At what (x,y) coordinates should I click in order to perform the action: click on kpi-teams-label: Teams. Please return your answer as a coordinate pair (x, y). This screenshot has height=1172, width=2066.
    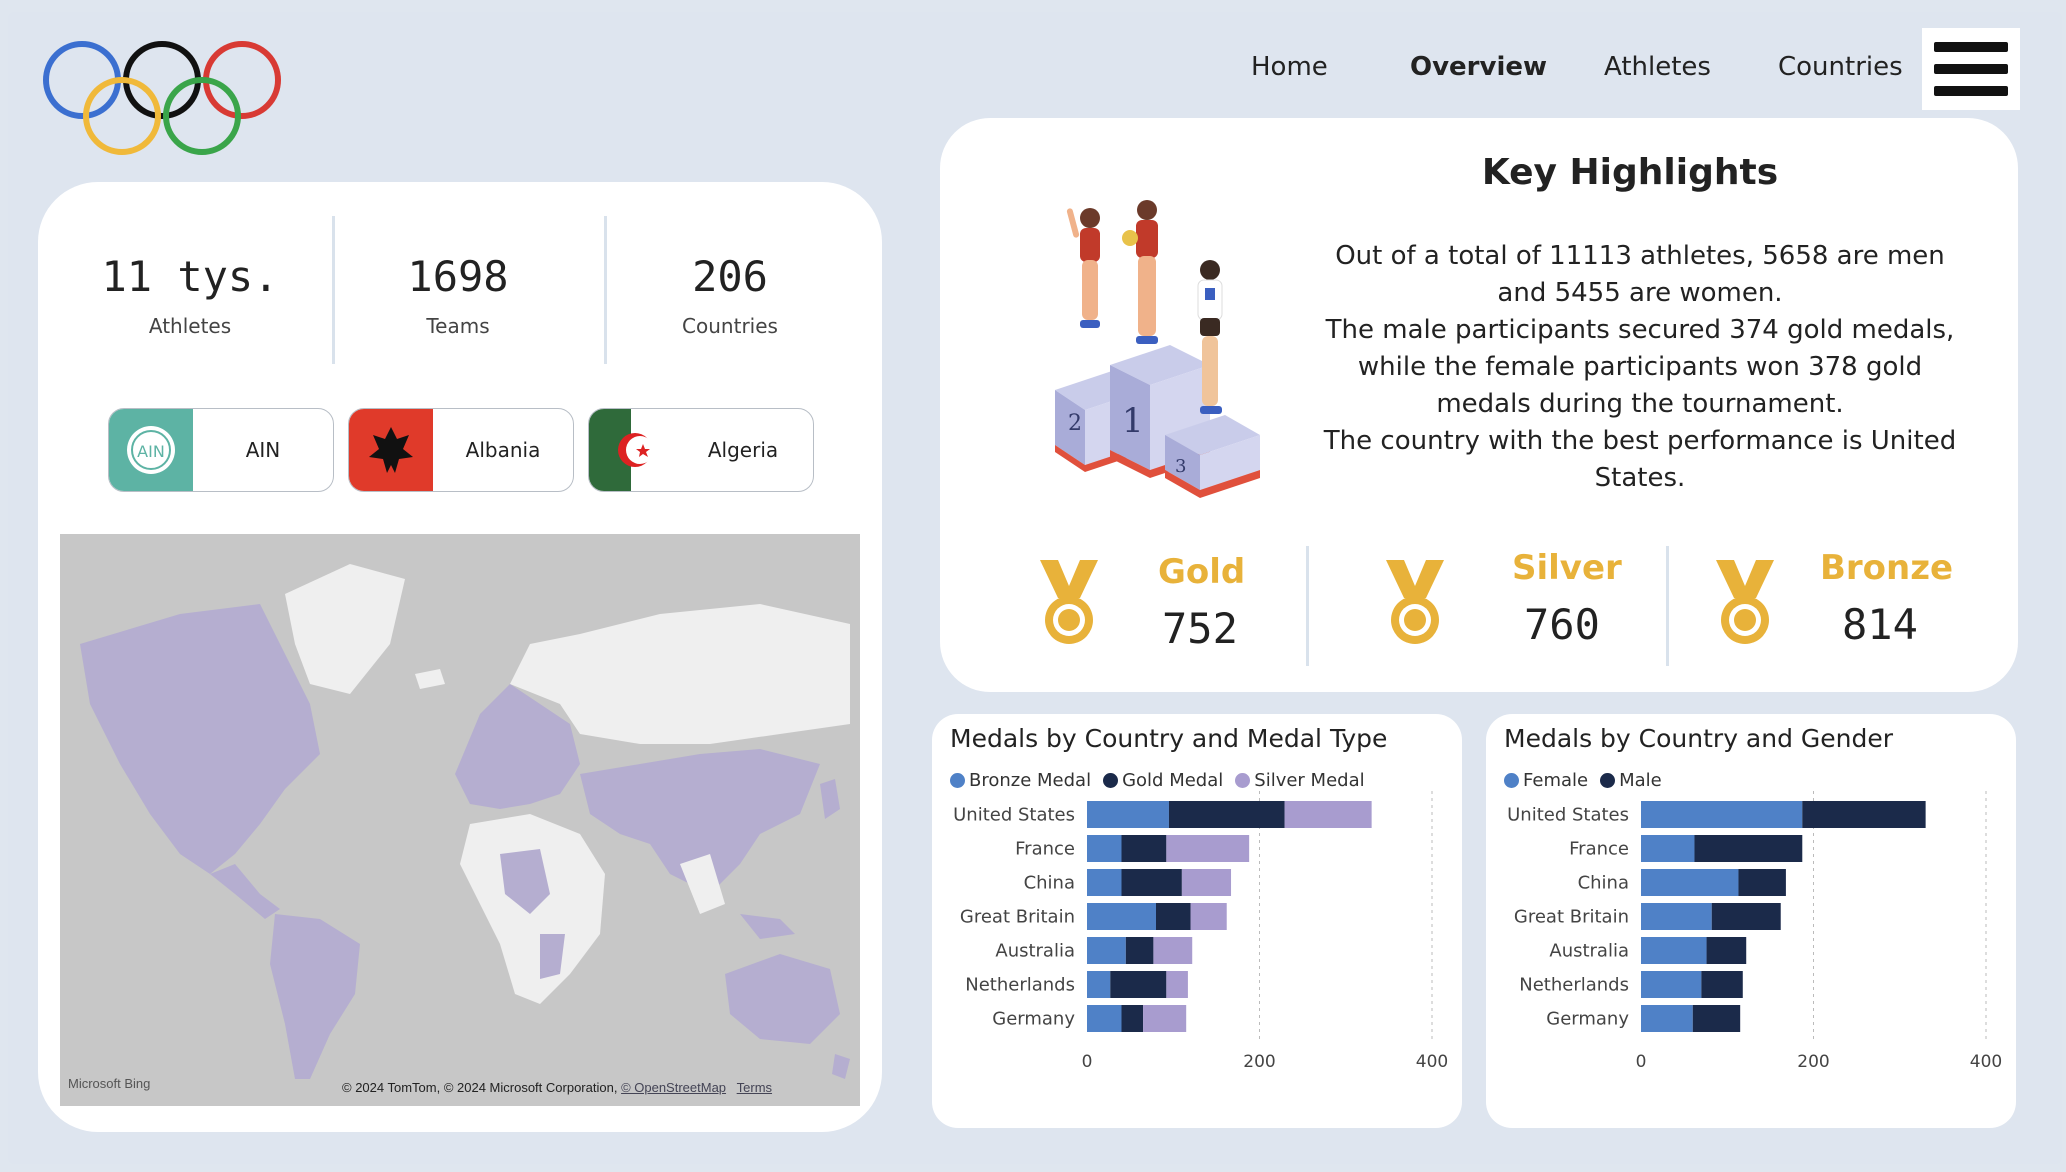
    Looking at the image, I should click on (458, 326).